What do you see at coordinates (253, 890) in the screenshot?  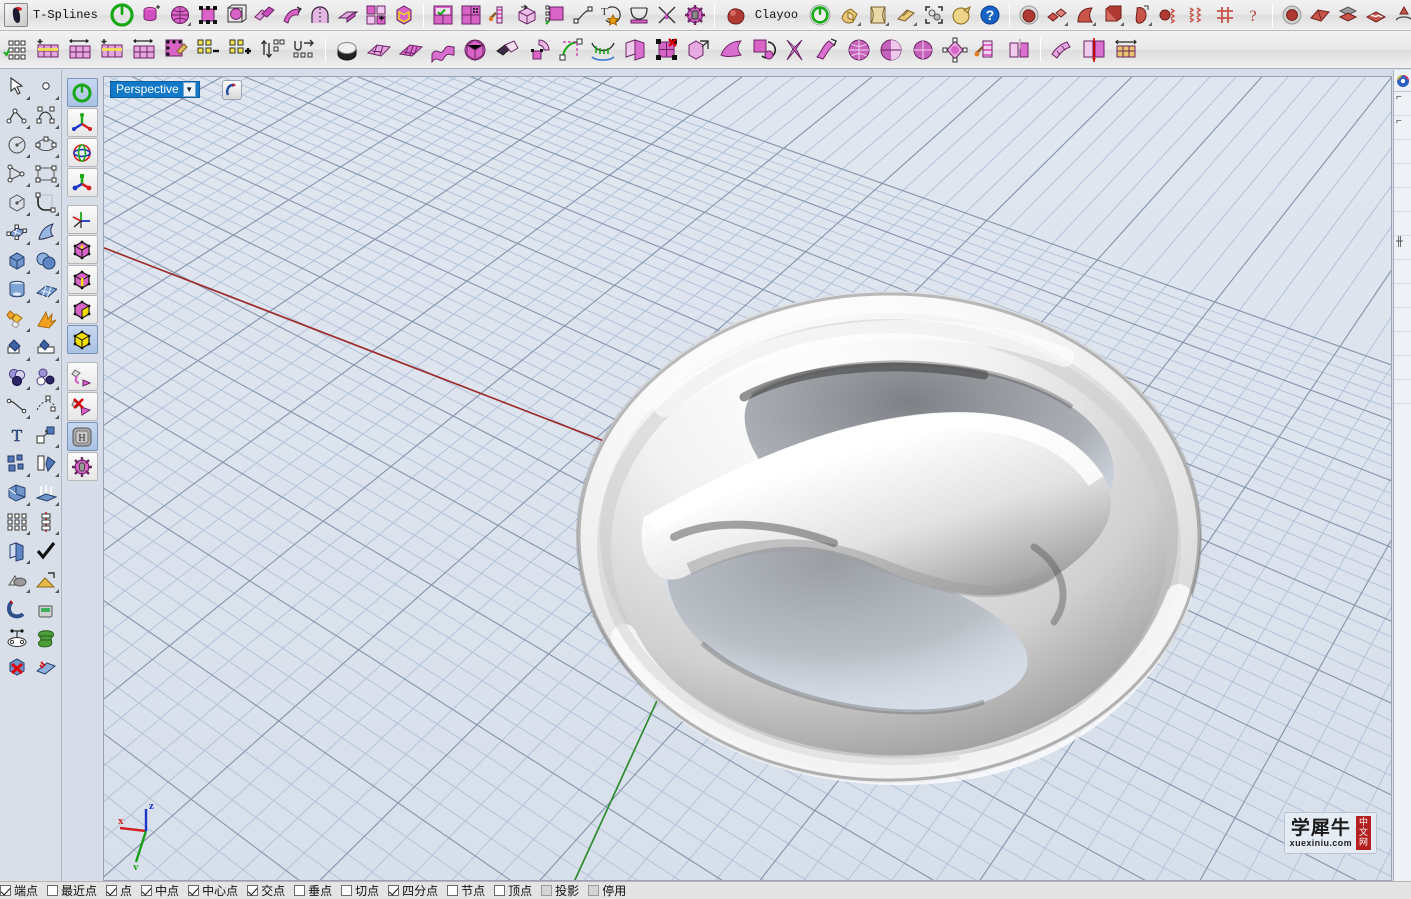 I see `osnap-int-checkbox` at bounding box center [253, 890].